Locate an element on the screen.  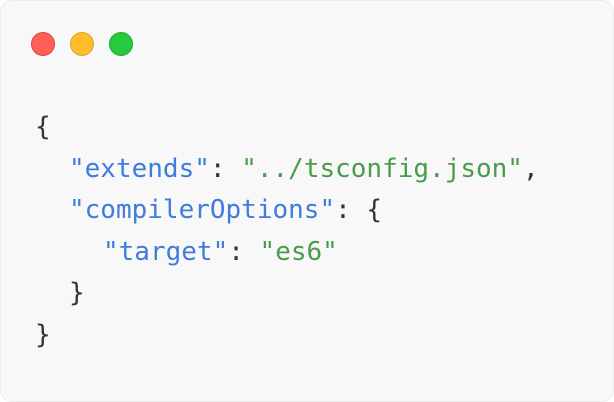
close-window-button is located at coordinates (43, 44).